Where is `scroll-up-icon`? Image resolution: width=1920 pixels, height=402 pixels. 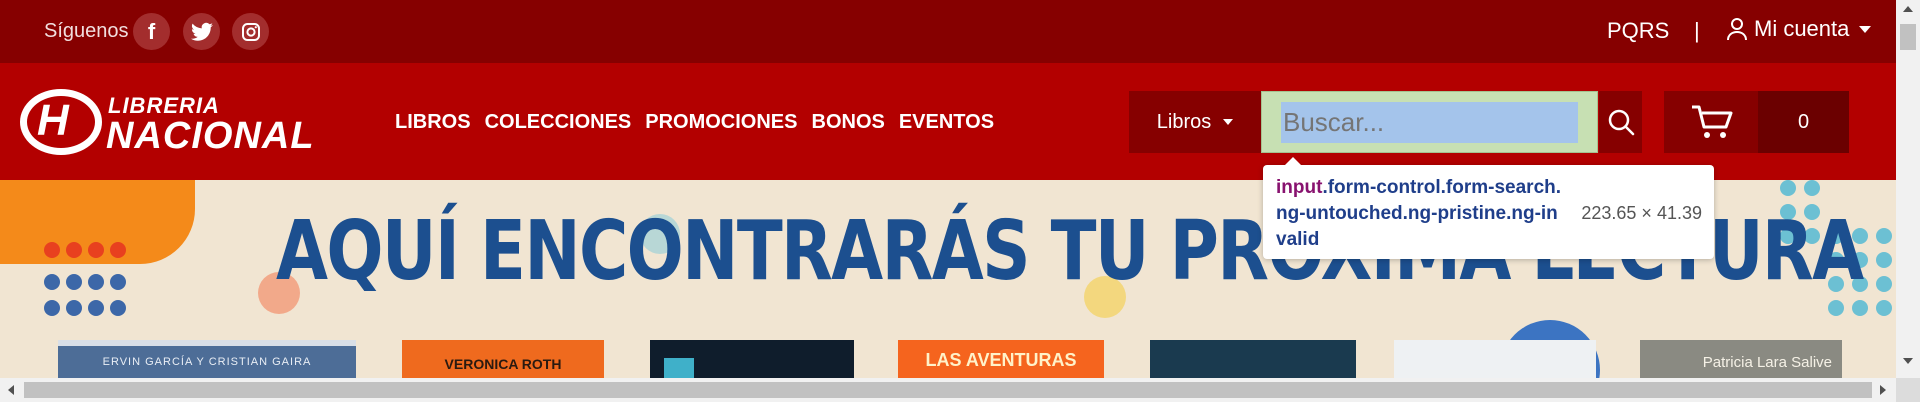 scroll-up-icon is located at coordinates (1908, 9).